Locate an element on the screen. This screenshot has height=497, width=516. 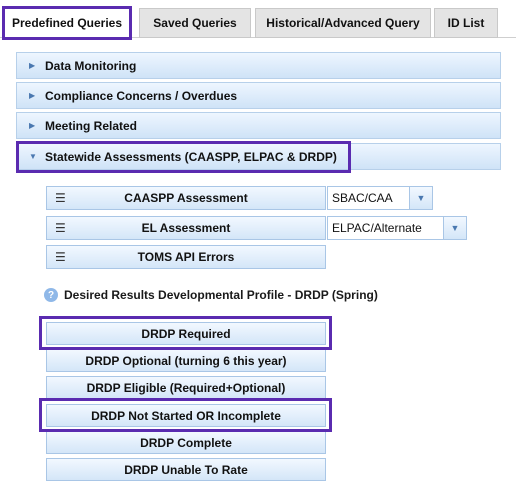
button-label: CAASPP Assessment is located at coordinates (186, 198).